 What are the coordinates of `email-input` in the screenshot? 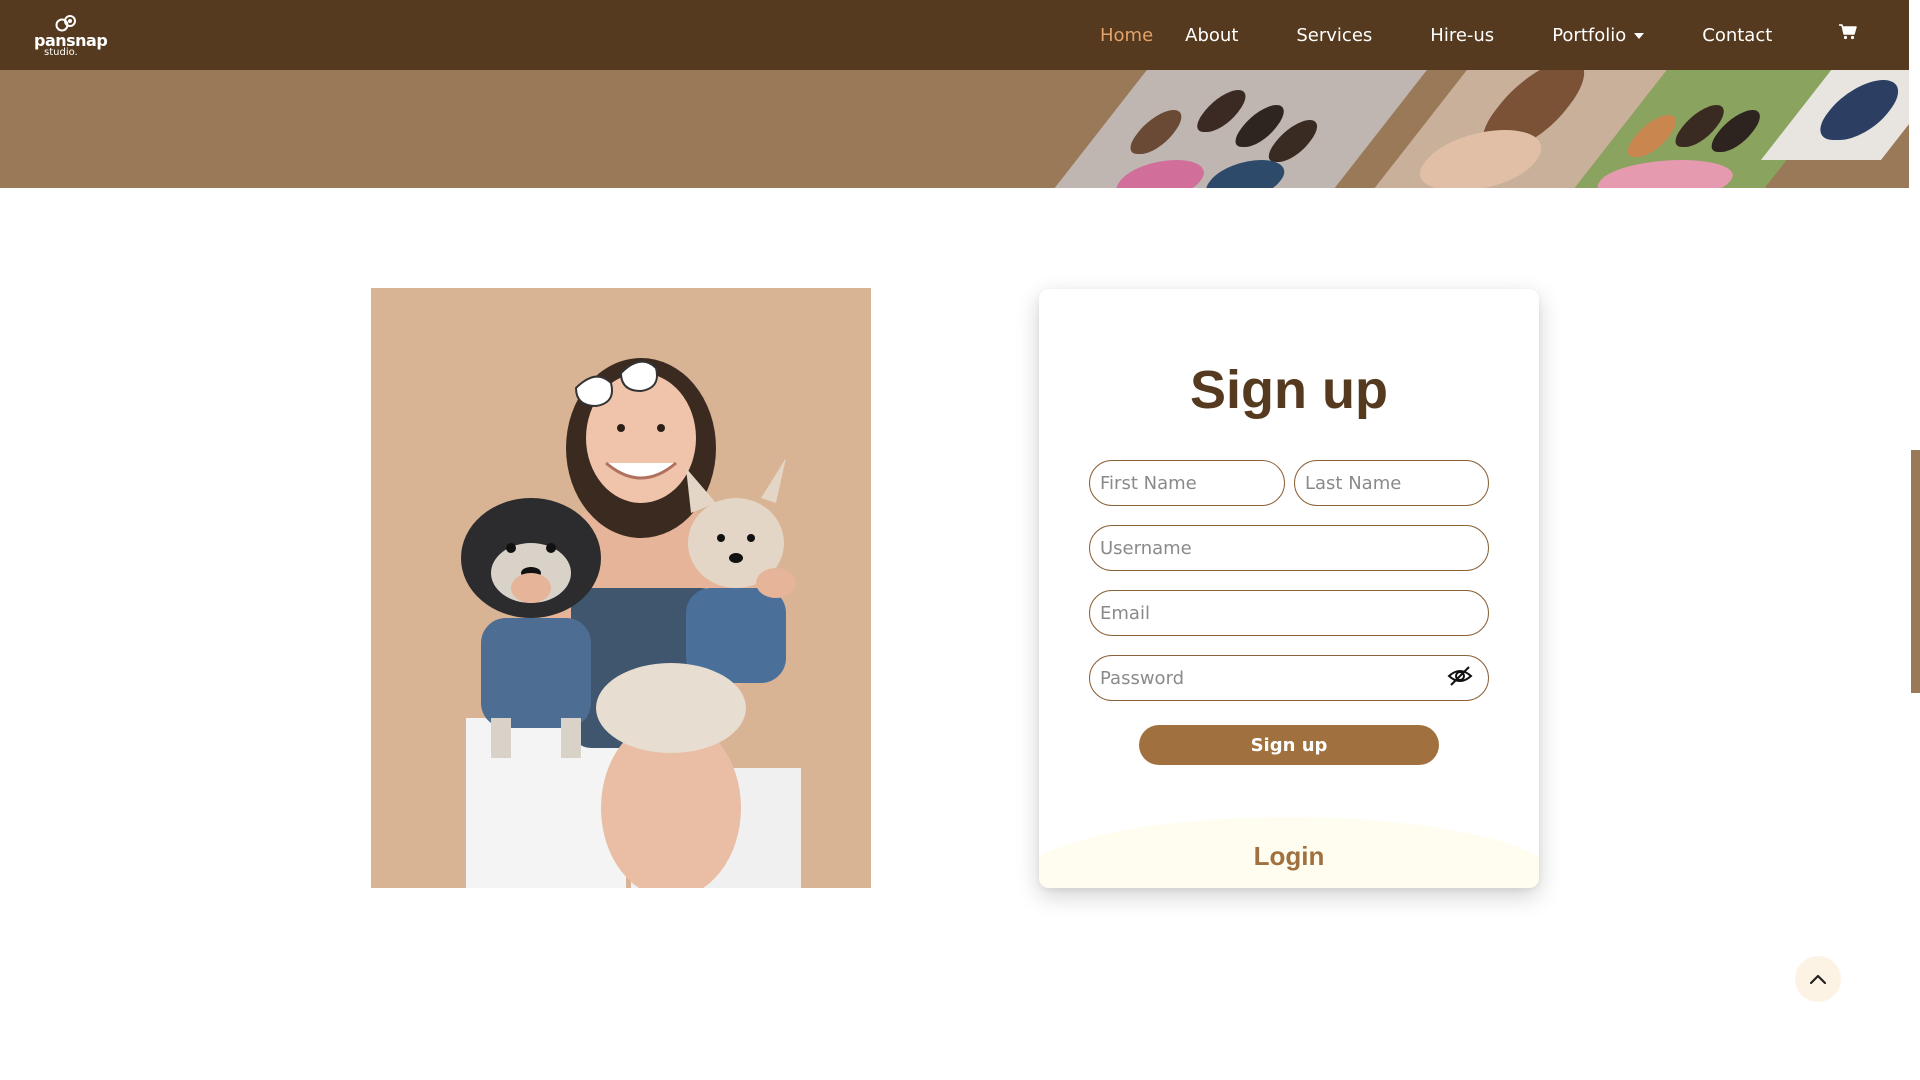 It's located at (1289, 613).